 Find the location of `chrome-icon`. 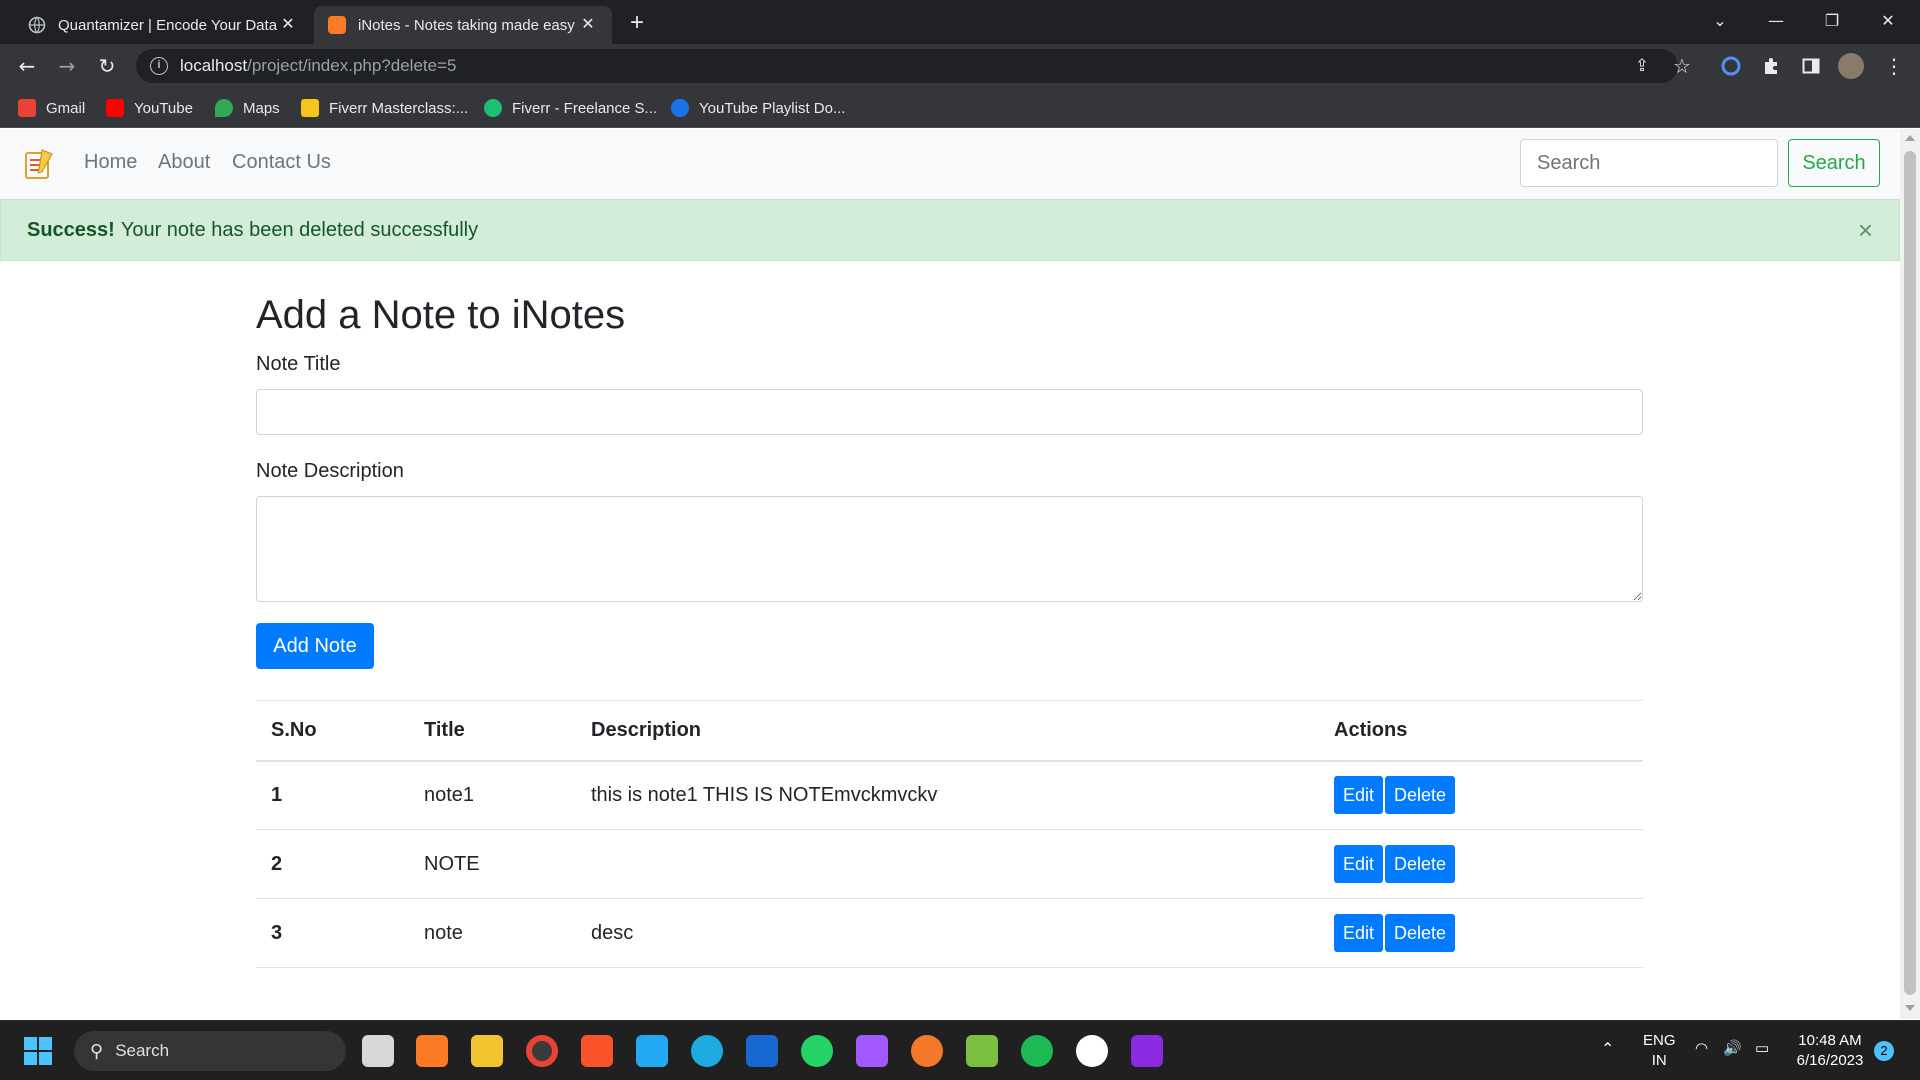

chrome-icon is located at coordinates (542, 1051).